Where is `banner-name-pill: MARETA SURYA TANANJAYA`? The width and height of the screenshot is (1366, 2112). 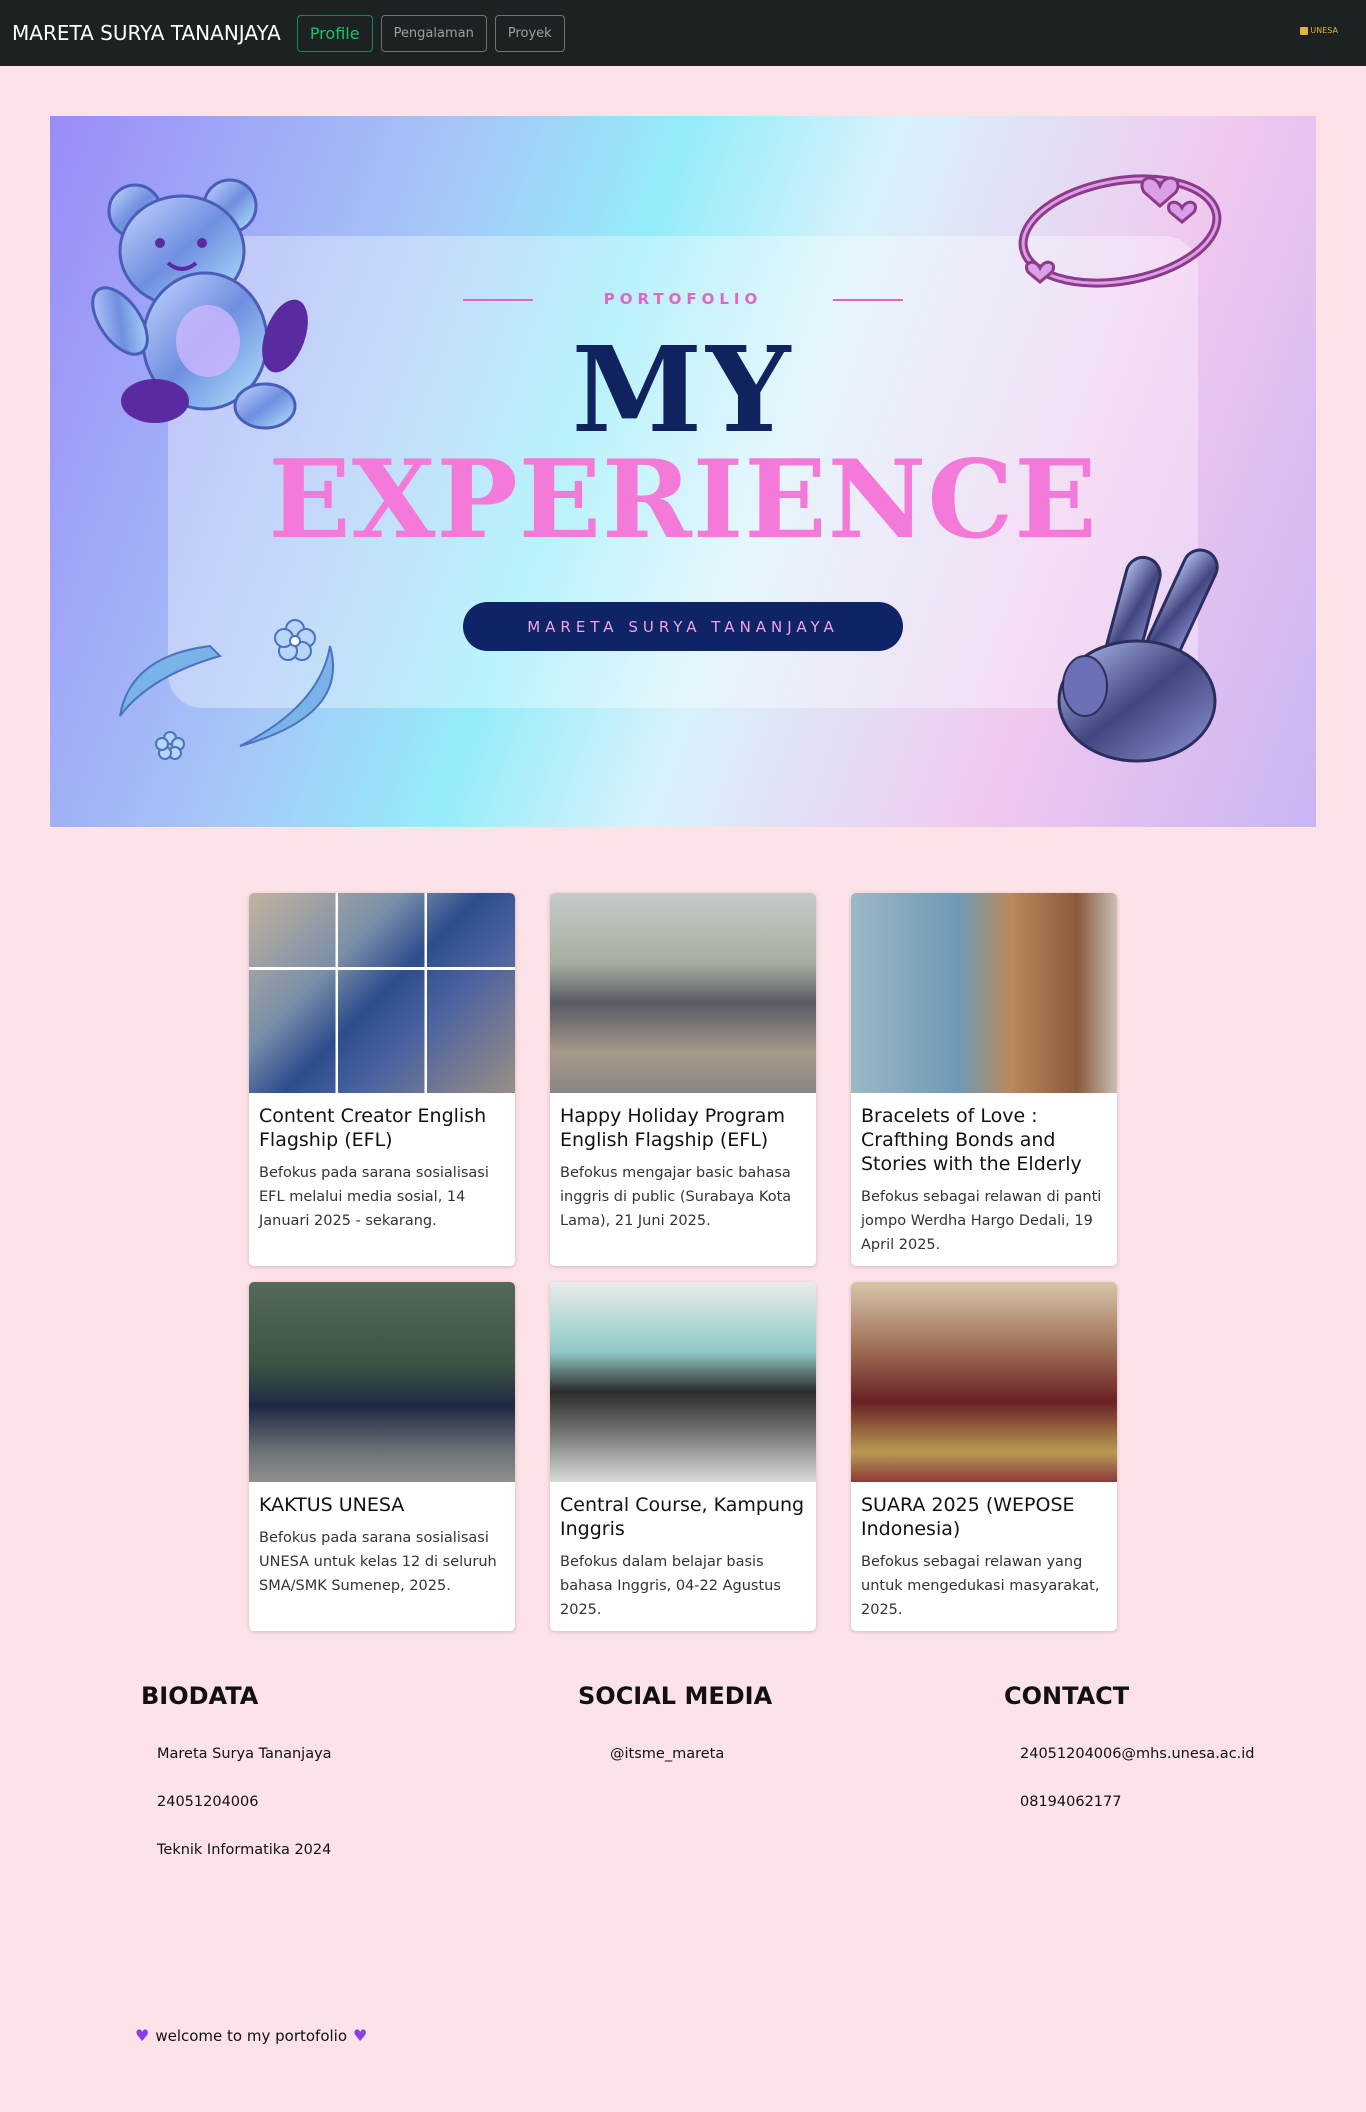
banner-name-pill: MARETA SURYA TANANJAYA is located at coordinates (683, 626).